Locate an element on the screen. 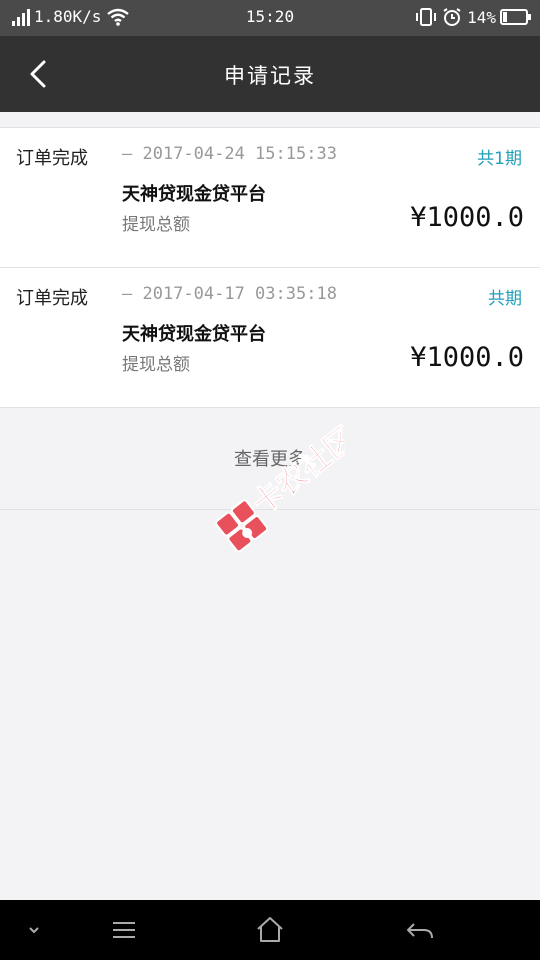 The width and height of the screenshot is (540, 960). chevron-down-icon is located at coordinates (34, 930).